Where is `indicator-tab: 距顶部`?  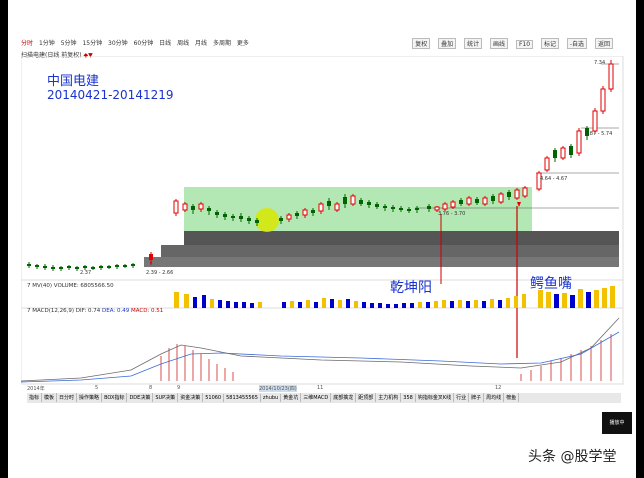 indicator-tab: 距顶部 is located at coordinates (366, 397).